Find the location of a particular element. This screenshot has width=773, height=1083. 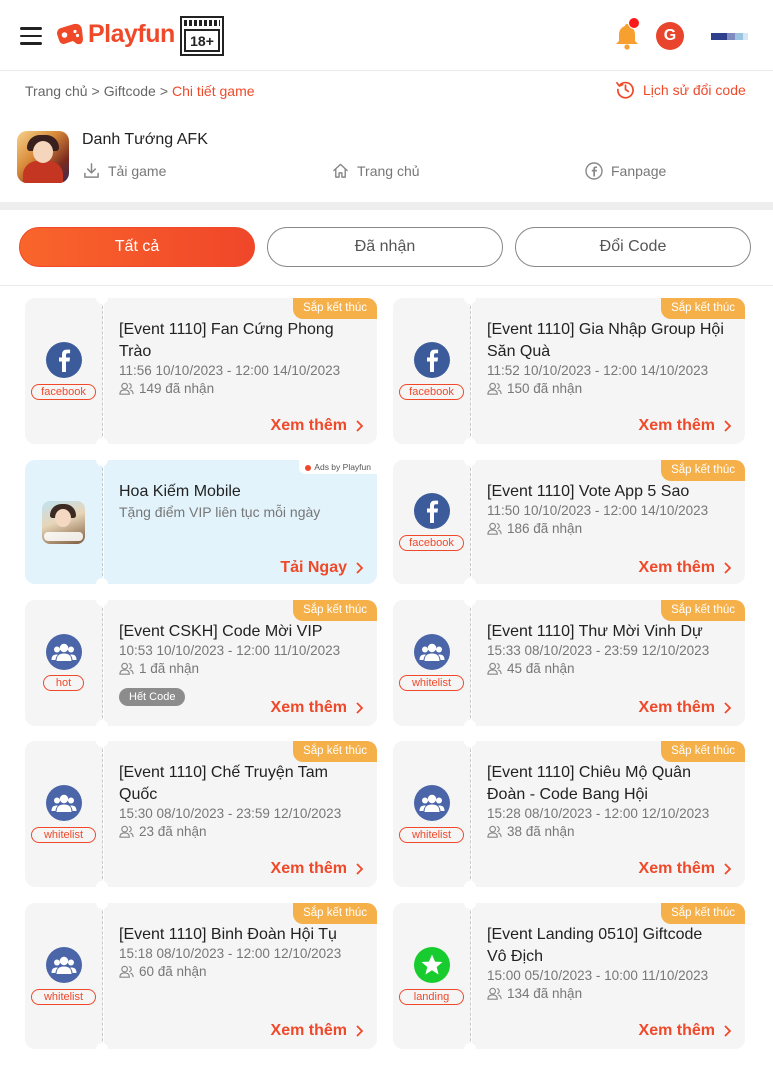

breadcrumb-giftcode: Giftcode is located at coordinates (130, 91).